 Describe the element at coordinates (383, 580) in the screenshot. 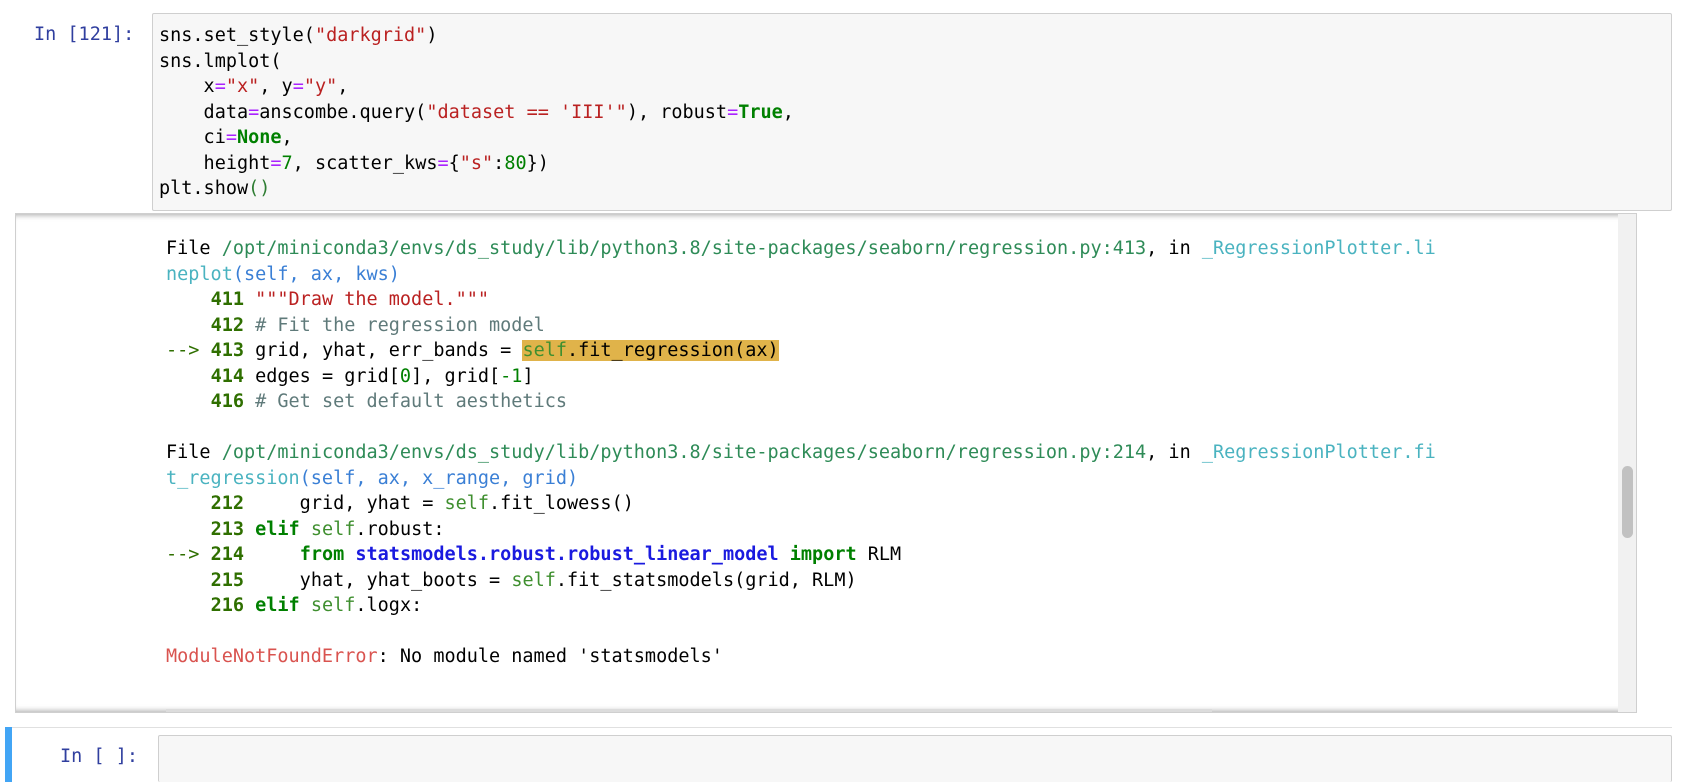

I see `code-text: yhat, yhat_boots =` at that location.